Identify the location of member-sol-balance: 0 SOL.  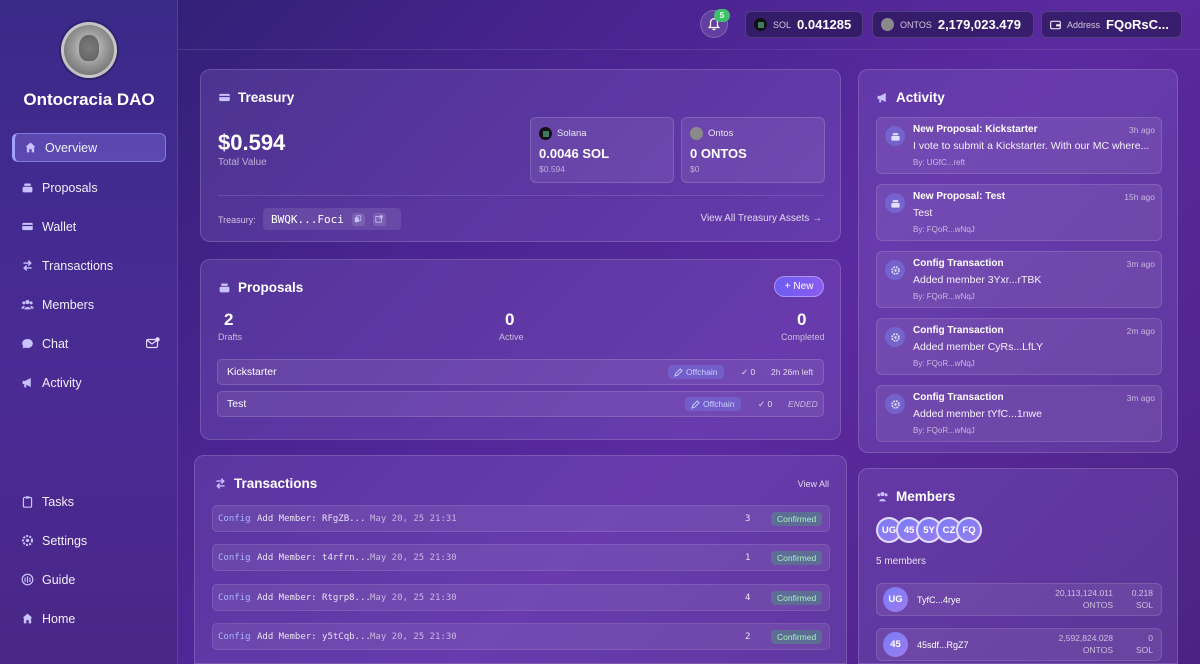
(1144, 644).